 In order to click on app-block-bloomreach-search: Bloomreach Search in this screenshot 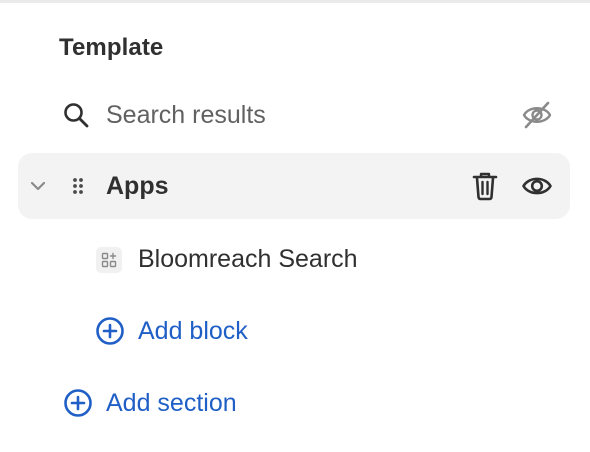, I will do `click(294, 259)`.